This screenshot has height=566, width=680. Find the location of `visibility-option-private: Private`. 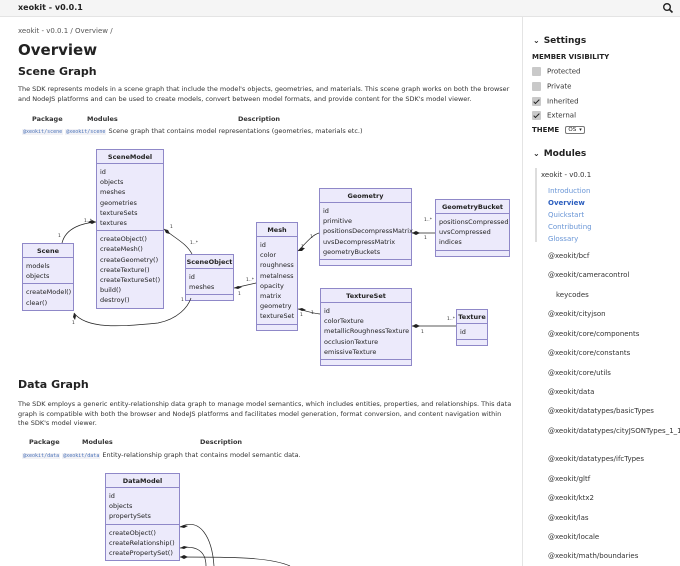

visibility-option-private: Private is located at coordinates (551, 86).